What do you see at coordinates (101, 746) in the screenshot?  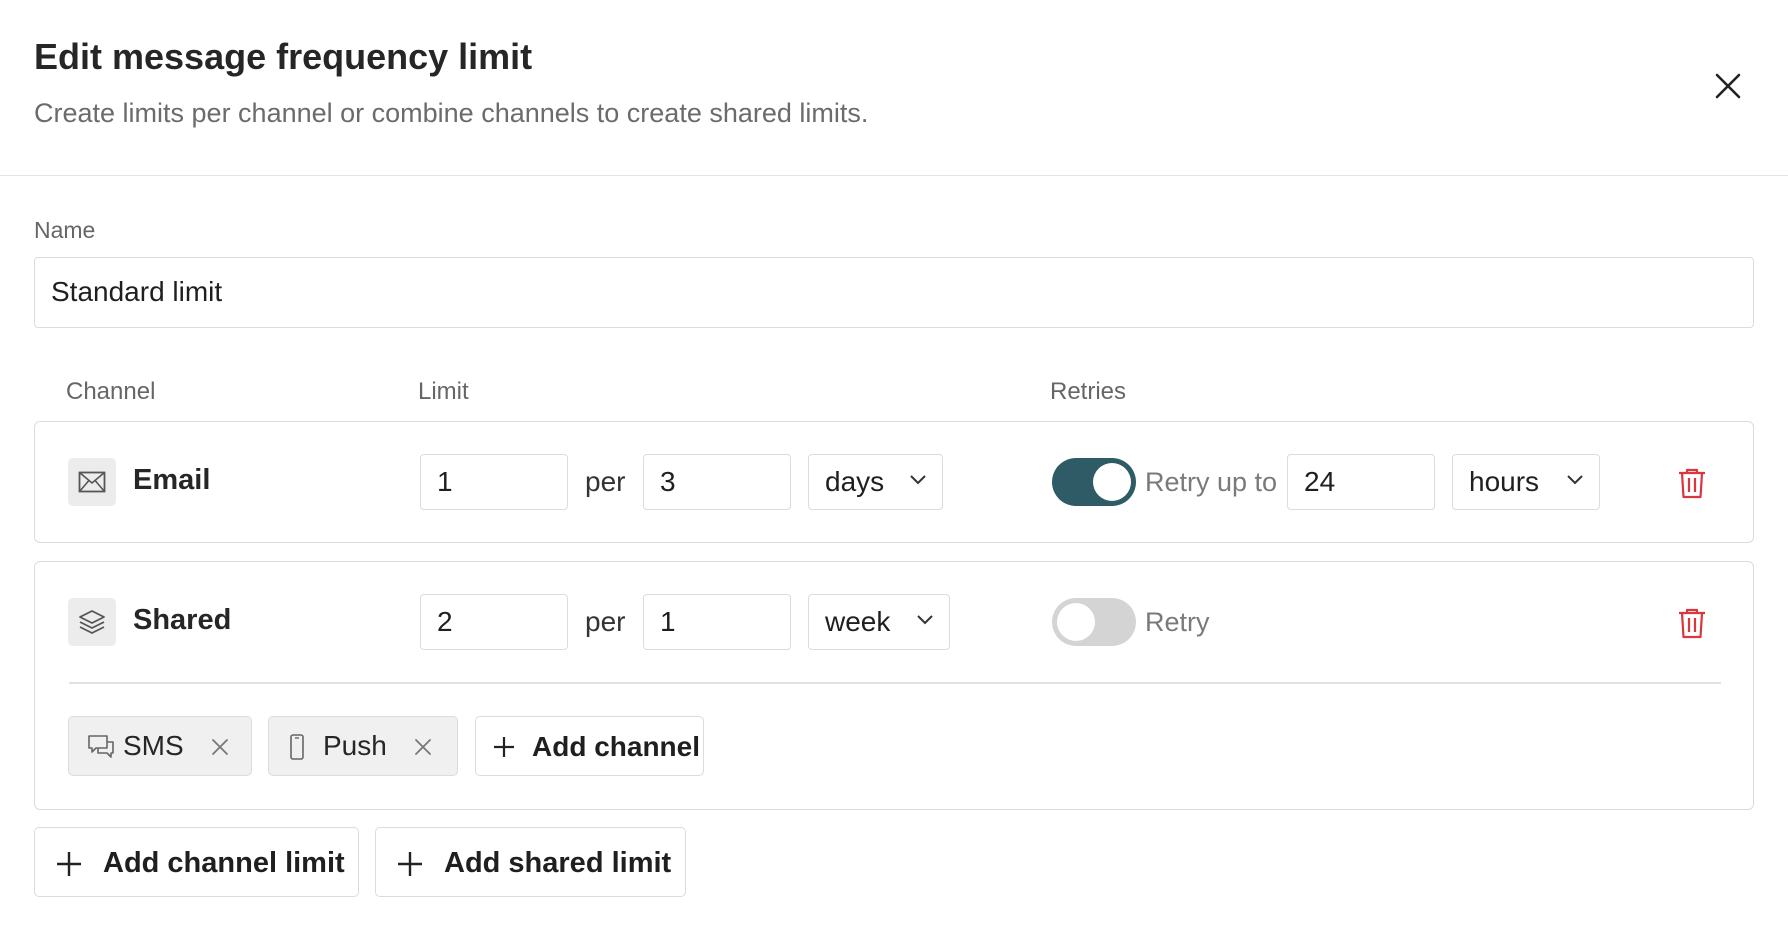 I see `chat-bubbles-icon` at bounding box center [101, 746].